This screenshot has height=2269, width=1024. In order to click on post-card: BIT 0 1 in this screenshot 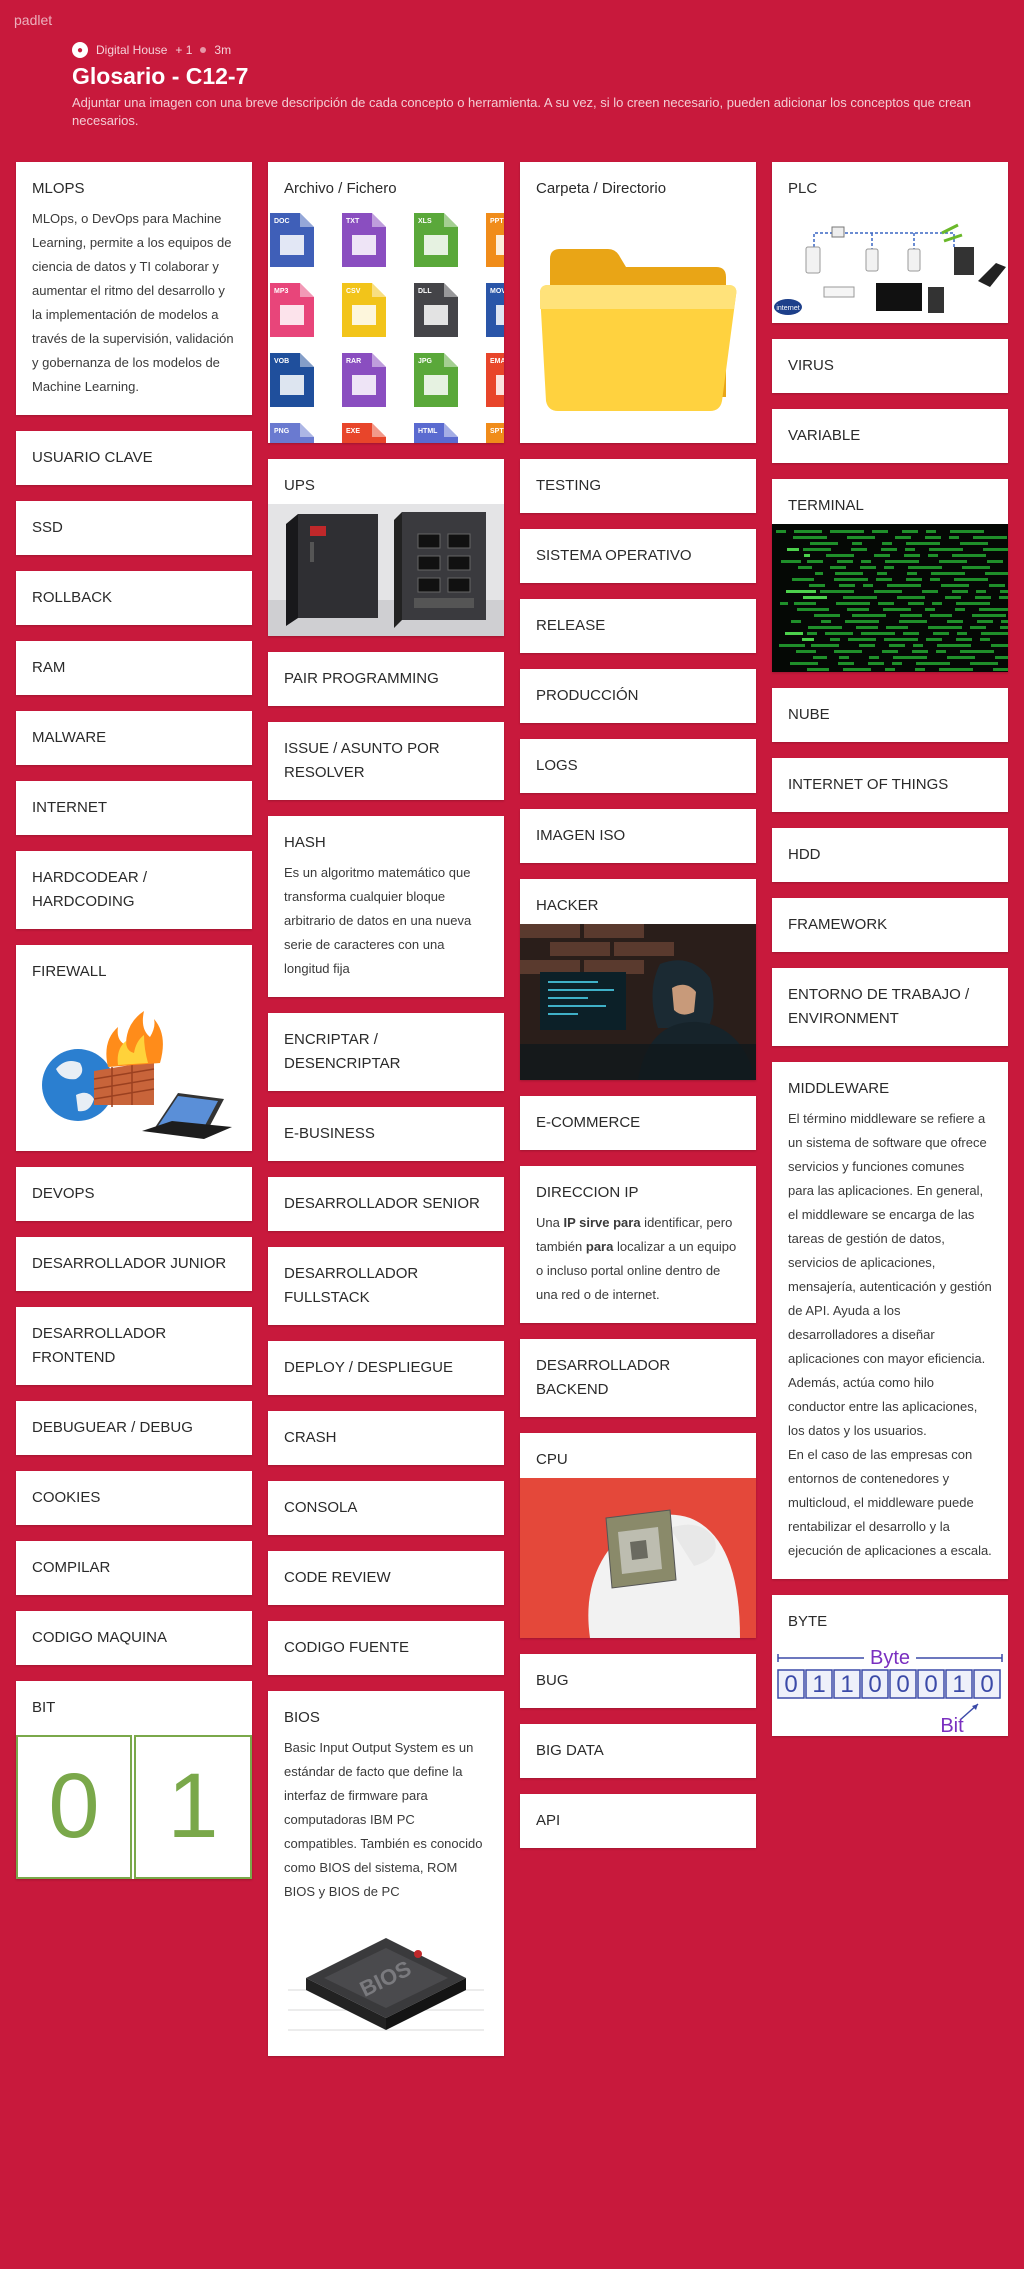, I will do `click(134, 1780)`.